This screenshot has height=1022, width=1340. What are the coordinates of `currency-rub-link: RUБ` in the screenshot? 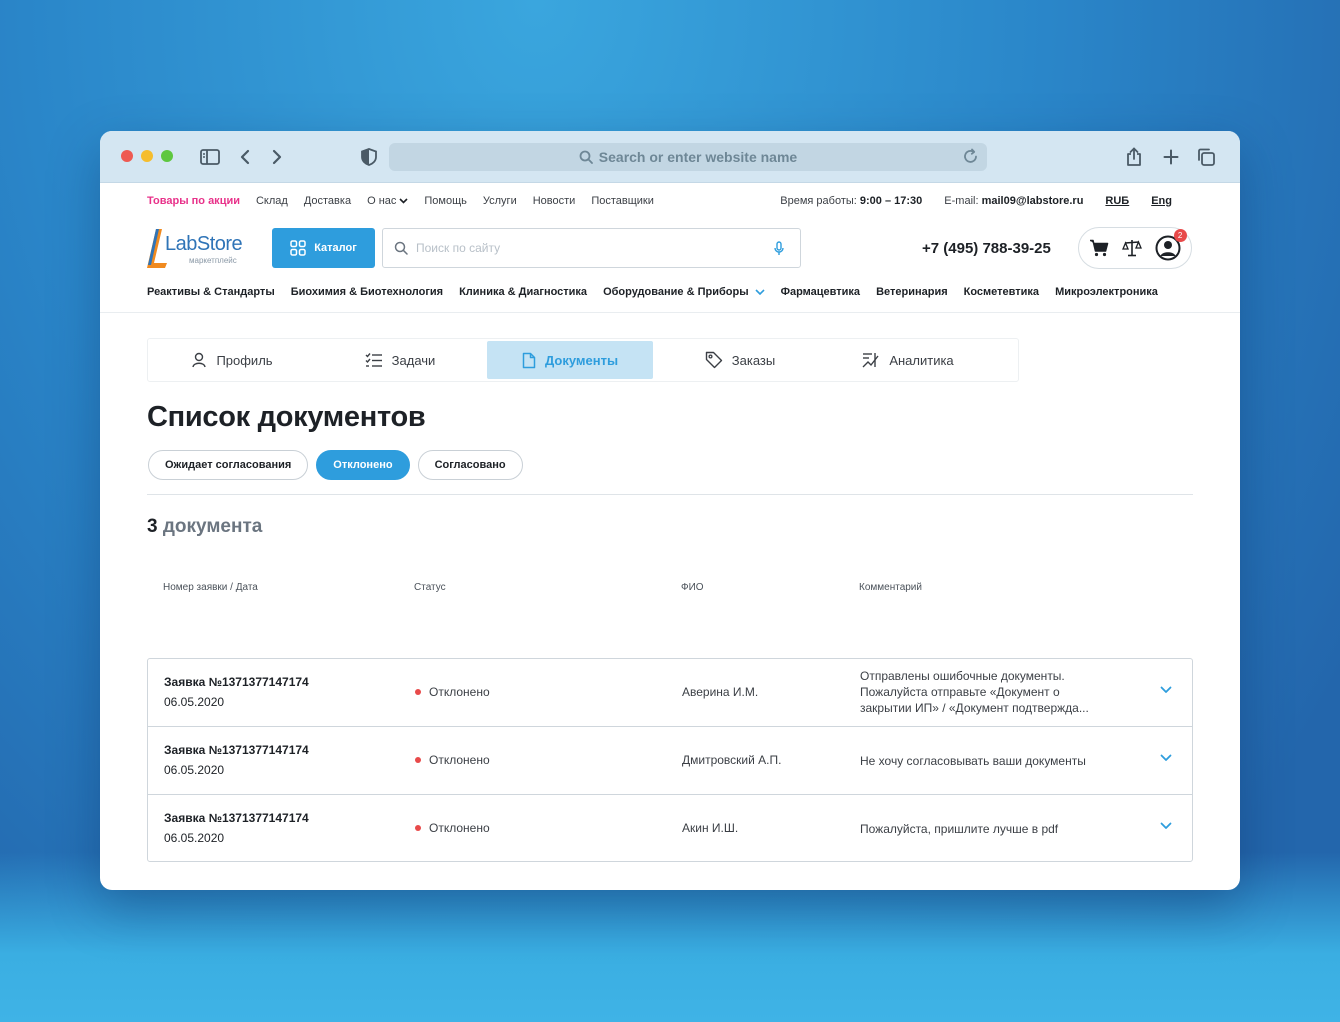 It's located at (1117, 201).